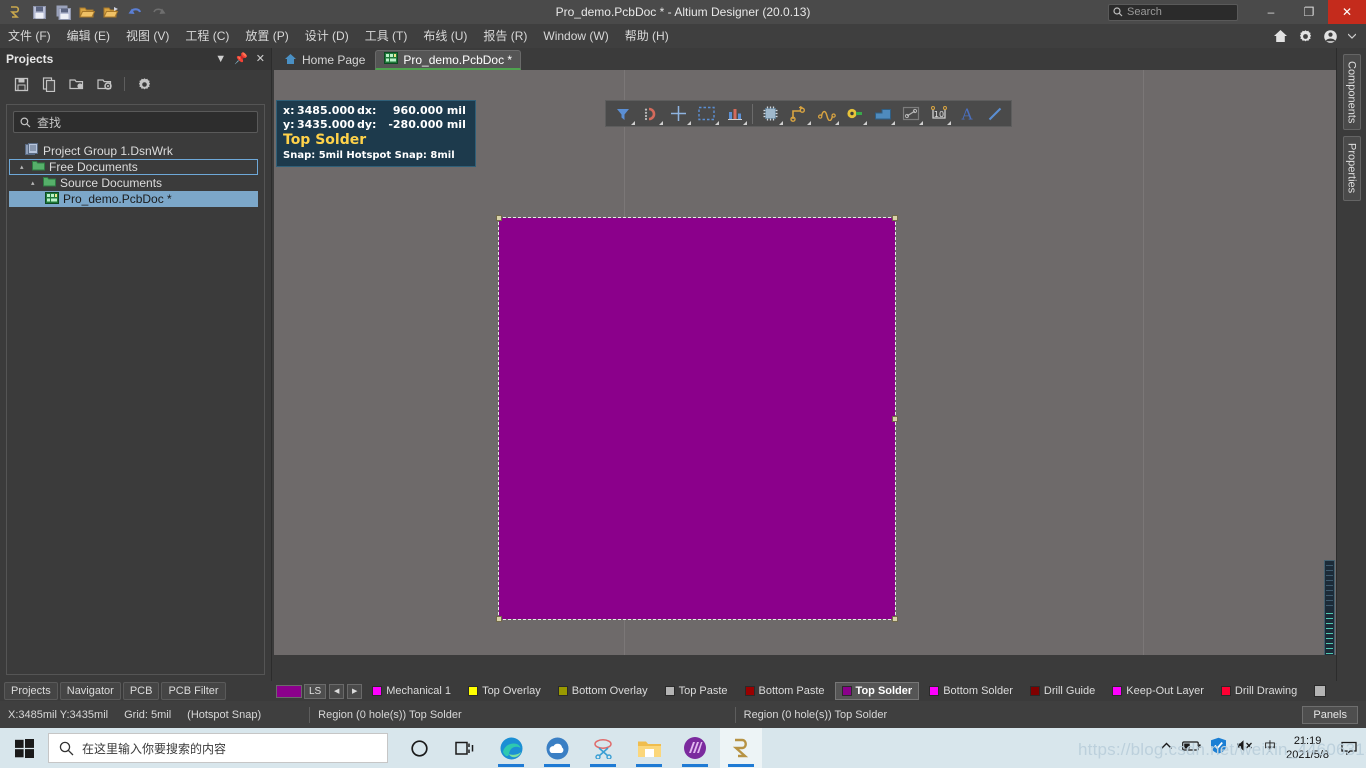  What do you see at coordinates (938, 114) in the screenshot?
I see `dimension-icon: 10` at bounding box center [938, 114].